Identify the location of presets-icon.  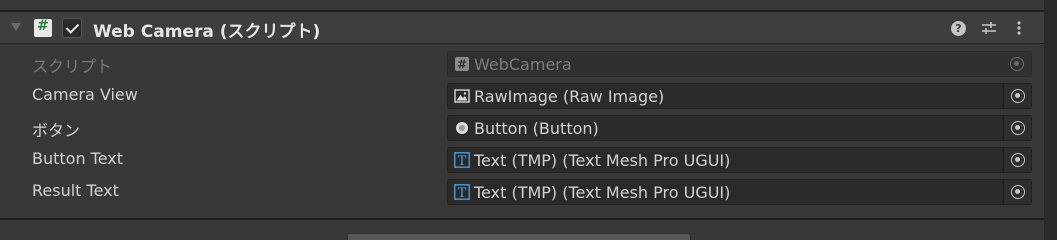
(989, 28).